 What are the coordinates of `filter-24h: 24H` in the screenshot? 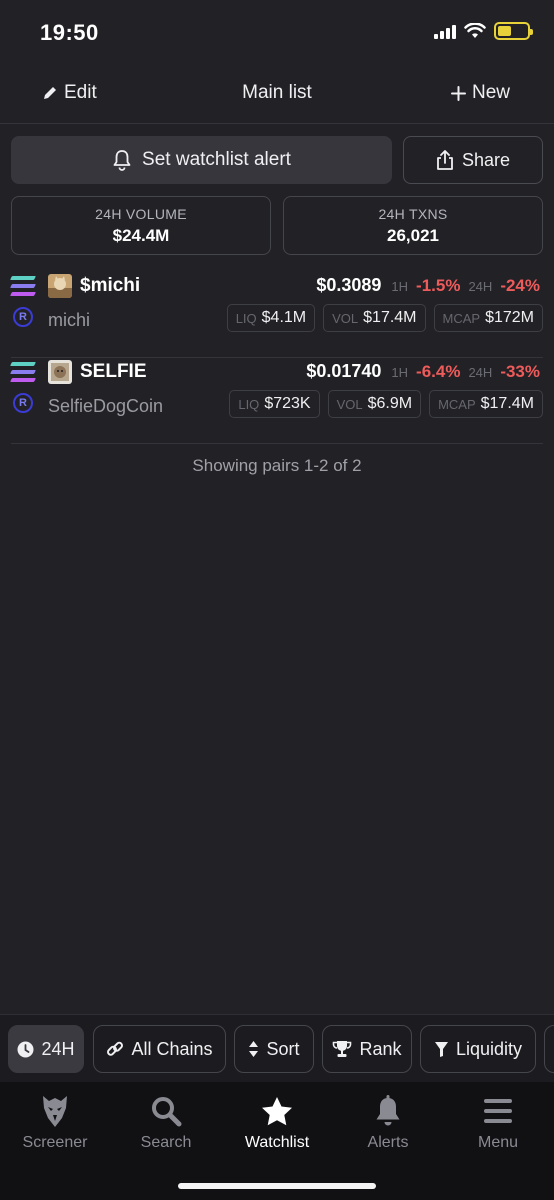 It's located at (46, 1049).